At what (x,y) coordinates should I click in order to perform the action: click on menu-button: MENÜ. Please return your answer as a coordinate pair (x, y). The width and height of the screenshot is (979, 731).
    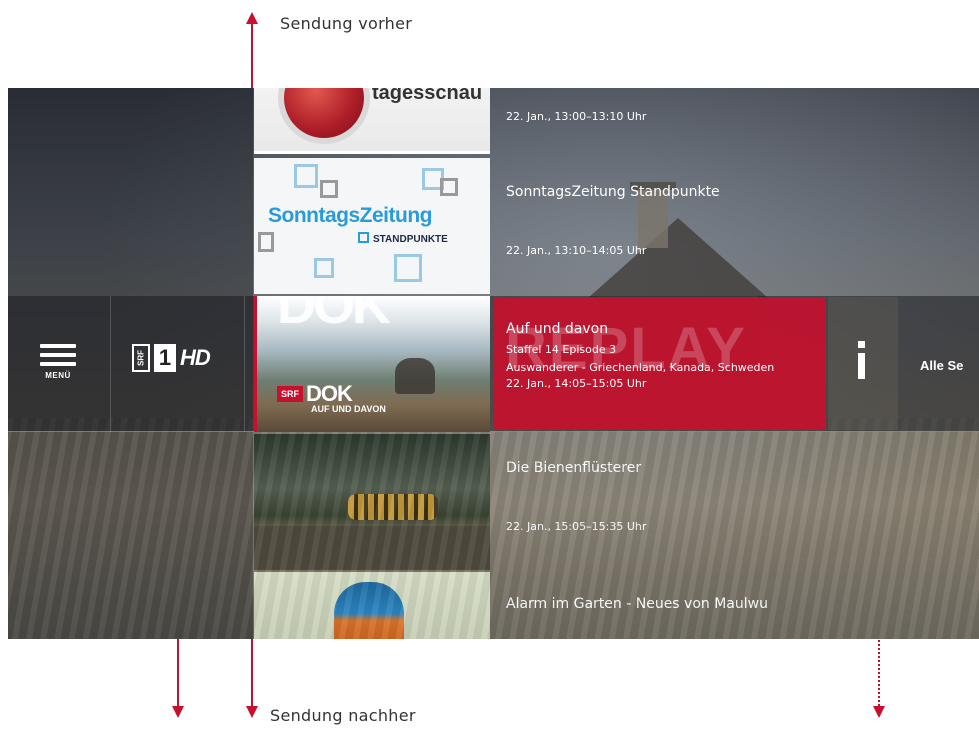
    Looking at the image, I should click on (58, 369).